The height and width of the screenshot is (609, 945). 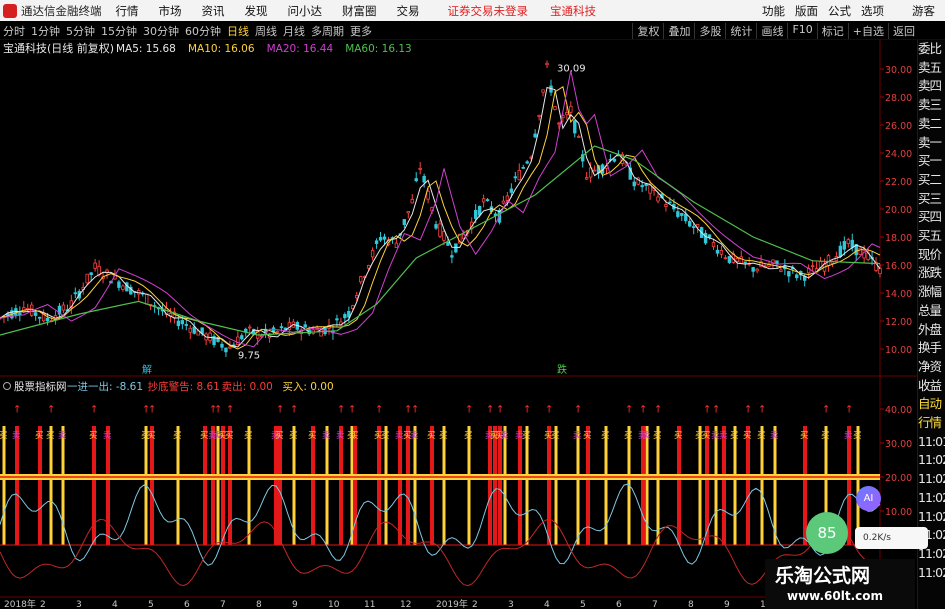 What do you see at coordinates (61, 10) in the screenshot?
I see `app-title: 通达信金融终端` at bounding box center [61, 10].